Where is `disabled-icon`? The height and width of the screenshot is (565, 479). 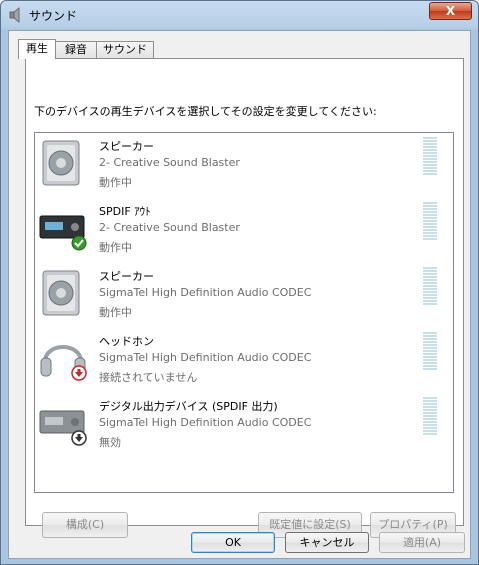
disabled-icon is located at coordinates (79, 438).